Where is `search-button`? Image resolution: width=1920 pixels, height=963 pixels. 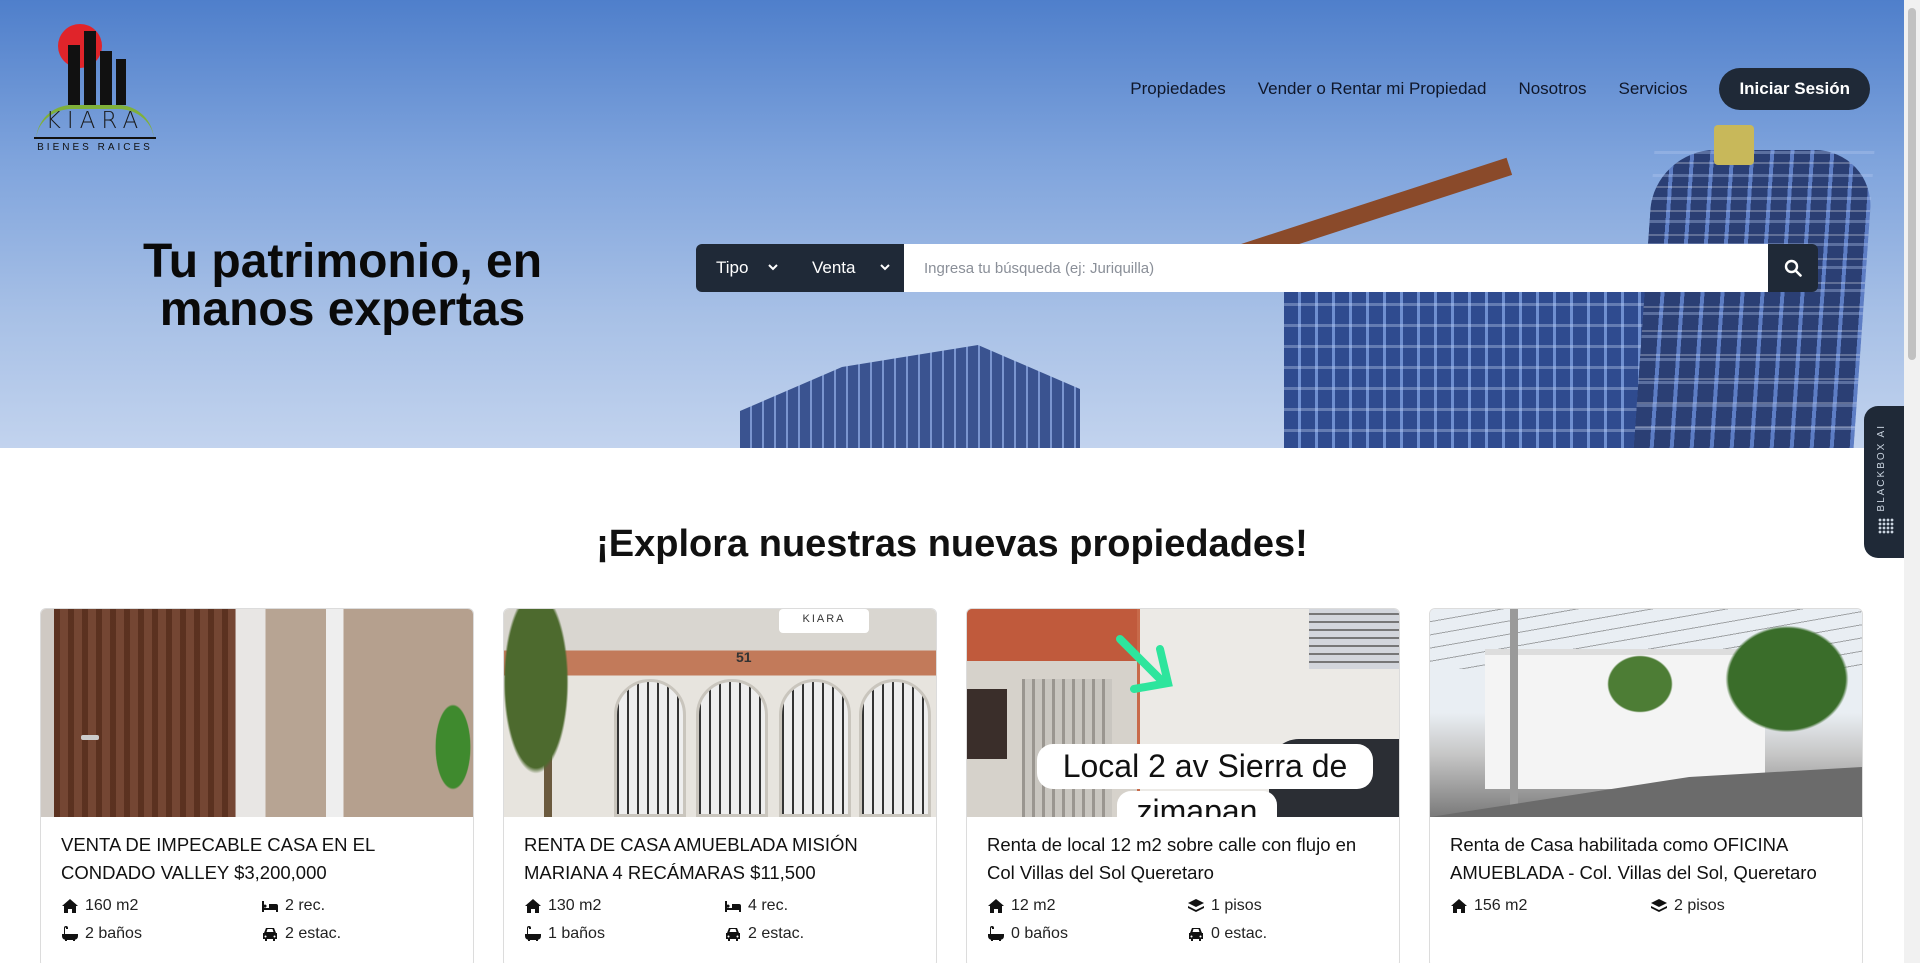 search-button is located at coordinates (1793, 268).